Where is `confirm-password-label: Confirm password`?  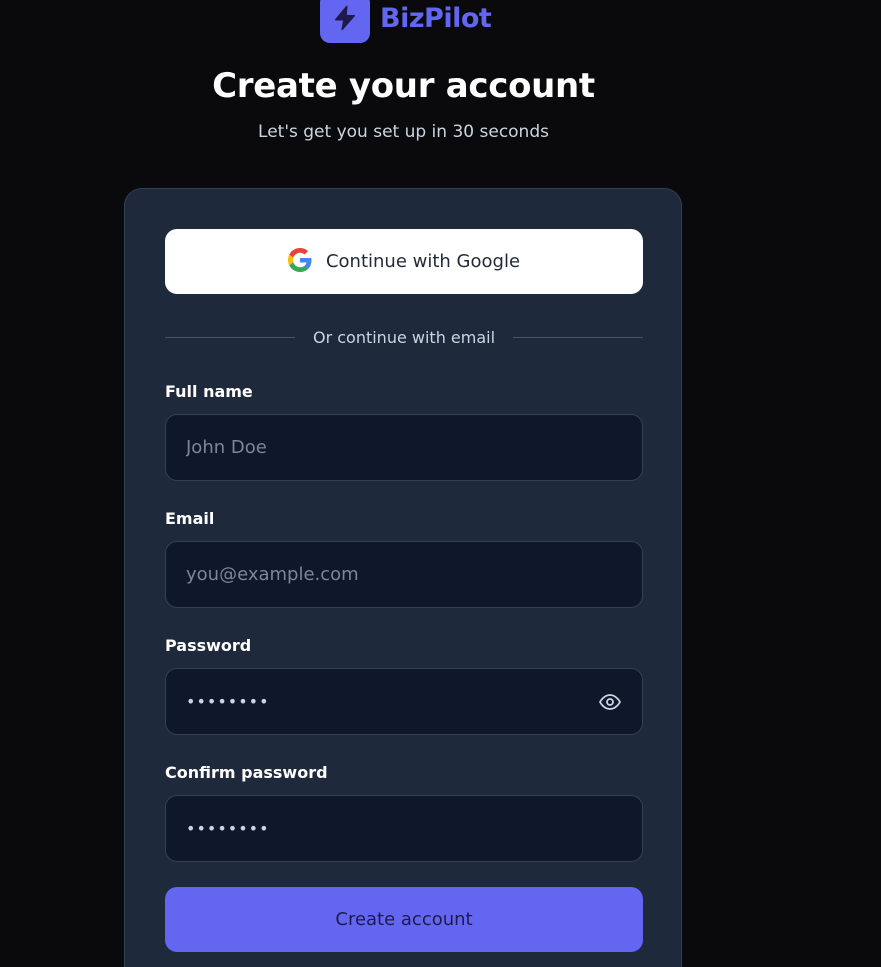
confirm-password-label: Confirm password is located at coordinates (246, 772).